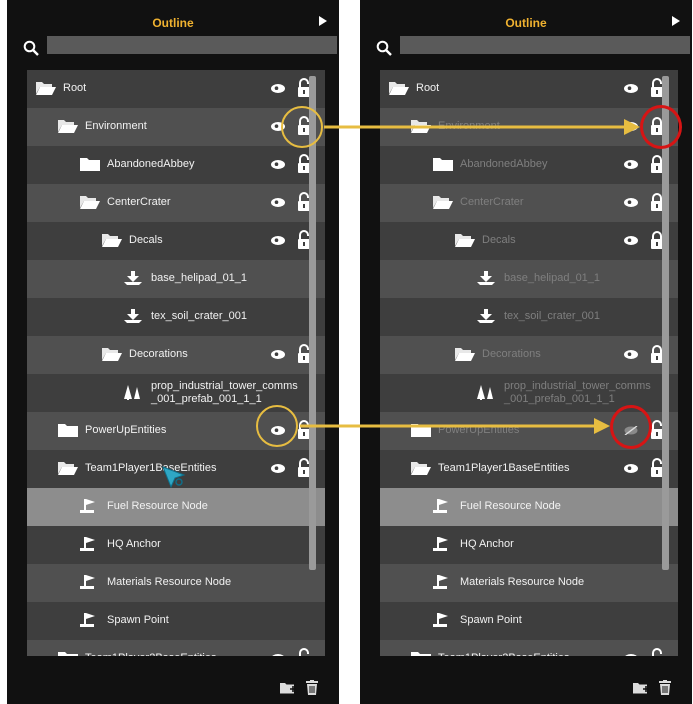  Describe the element at coordinates (174, 477) in the screenshot. I see `cursor-icon` at that location.